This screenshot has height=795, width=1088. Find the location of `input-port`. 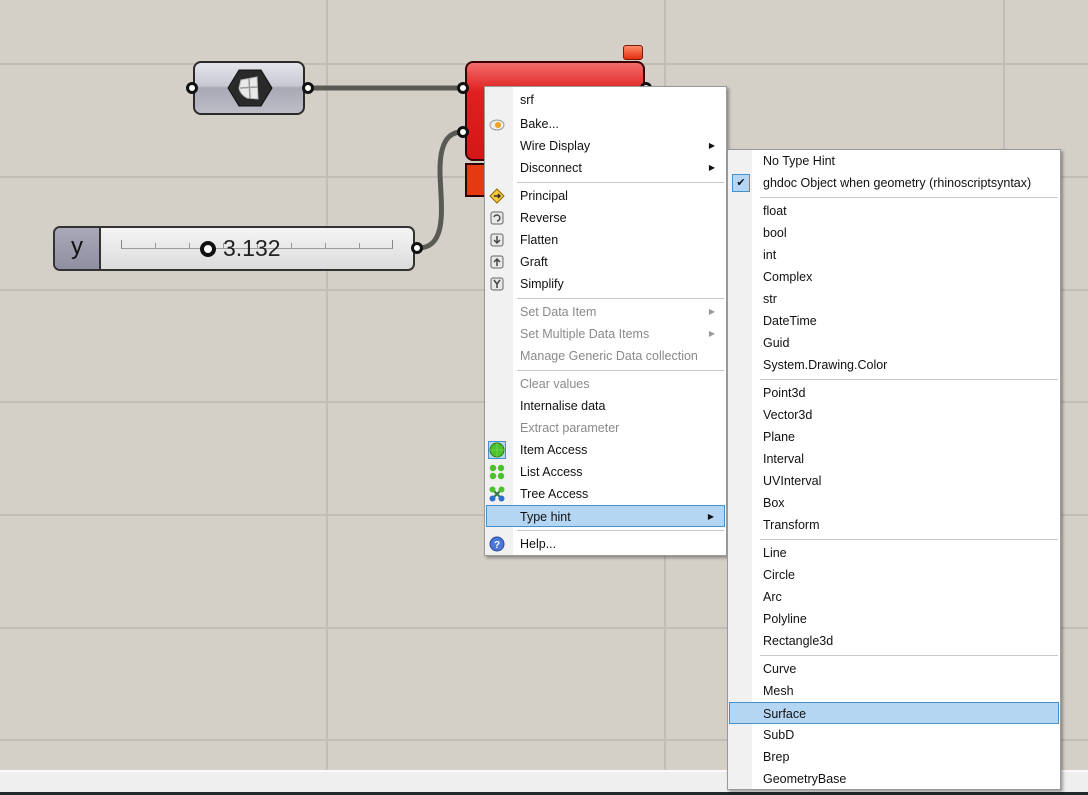

input-port is located at coordinates (192, 88).